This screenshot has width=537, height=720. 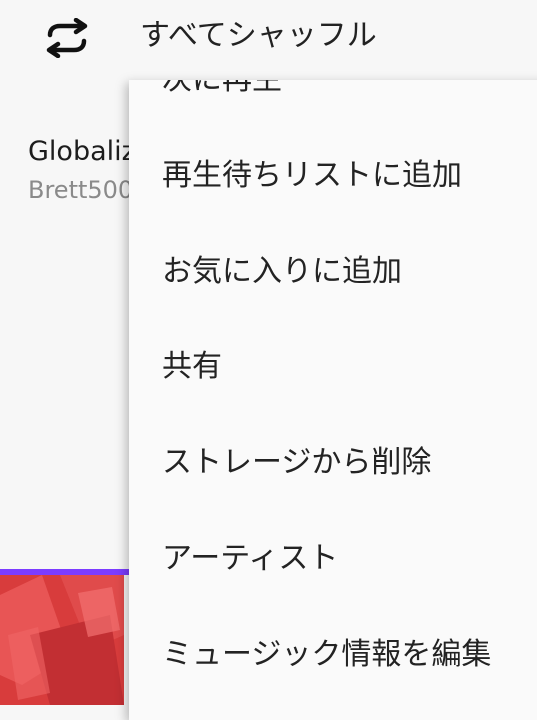 I want to click on repeat-icon, so click(x=67, y=38).